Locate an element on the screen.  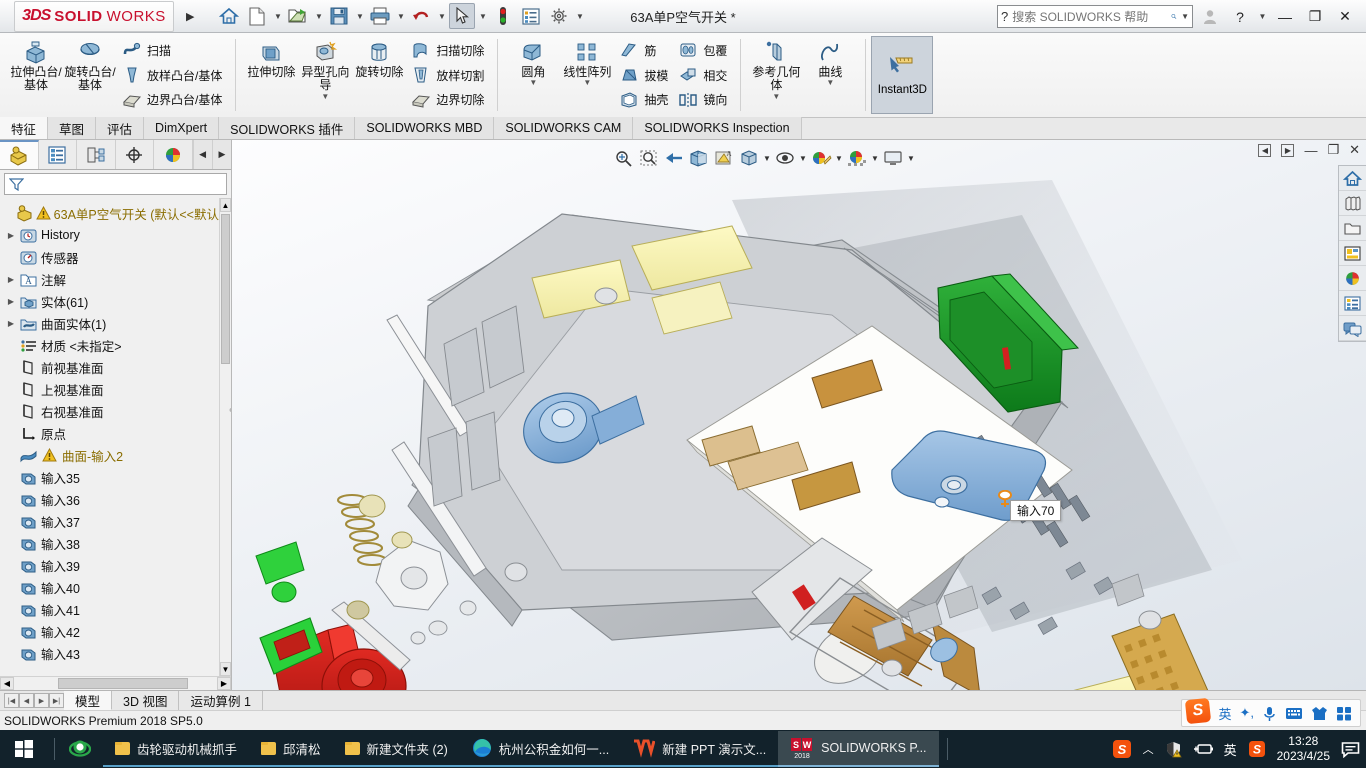
viewport-restore-button: ❐ is located at coordinates (1333, 150).